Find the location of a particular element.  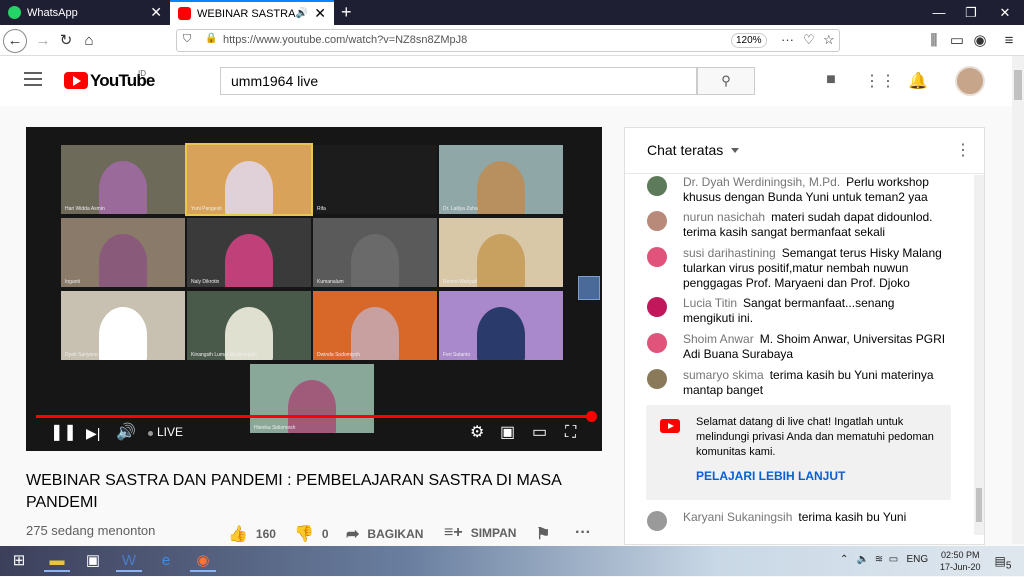

page-scrollbar is located at coordinates (1018, 300).